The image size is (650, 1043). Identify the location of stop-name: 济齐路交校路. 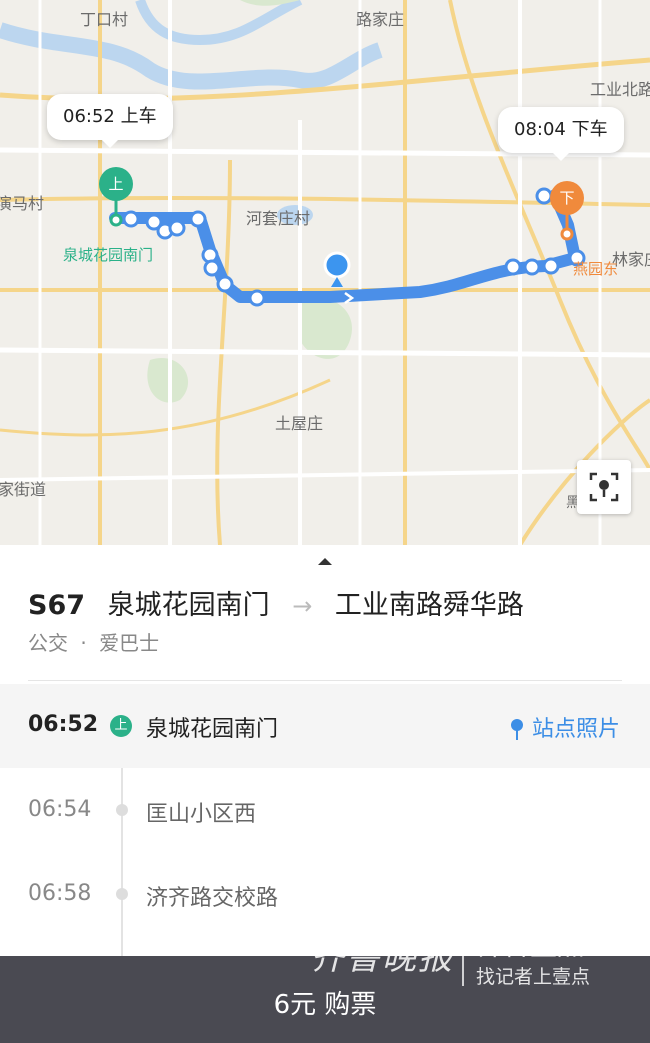
(212, 898).